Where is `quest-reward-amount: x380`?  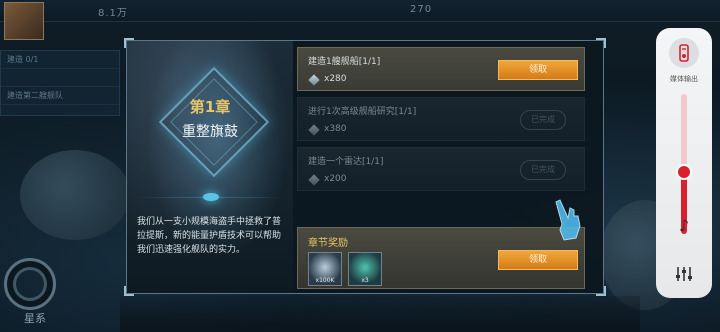 quest-reward-amount: x380 is located at coordinates (335, 129).